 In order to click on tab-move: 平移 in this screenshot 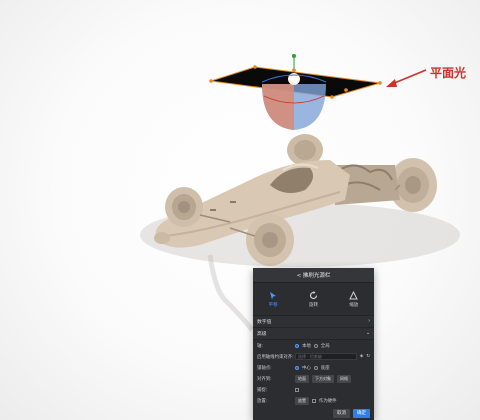, I will do `click(273, 299)`.